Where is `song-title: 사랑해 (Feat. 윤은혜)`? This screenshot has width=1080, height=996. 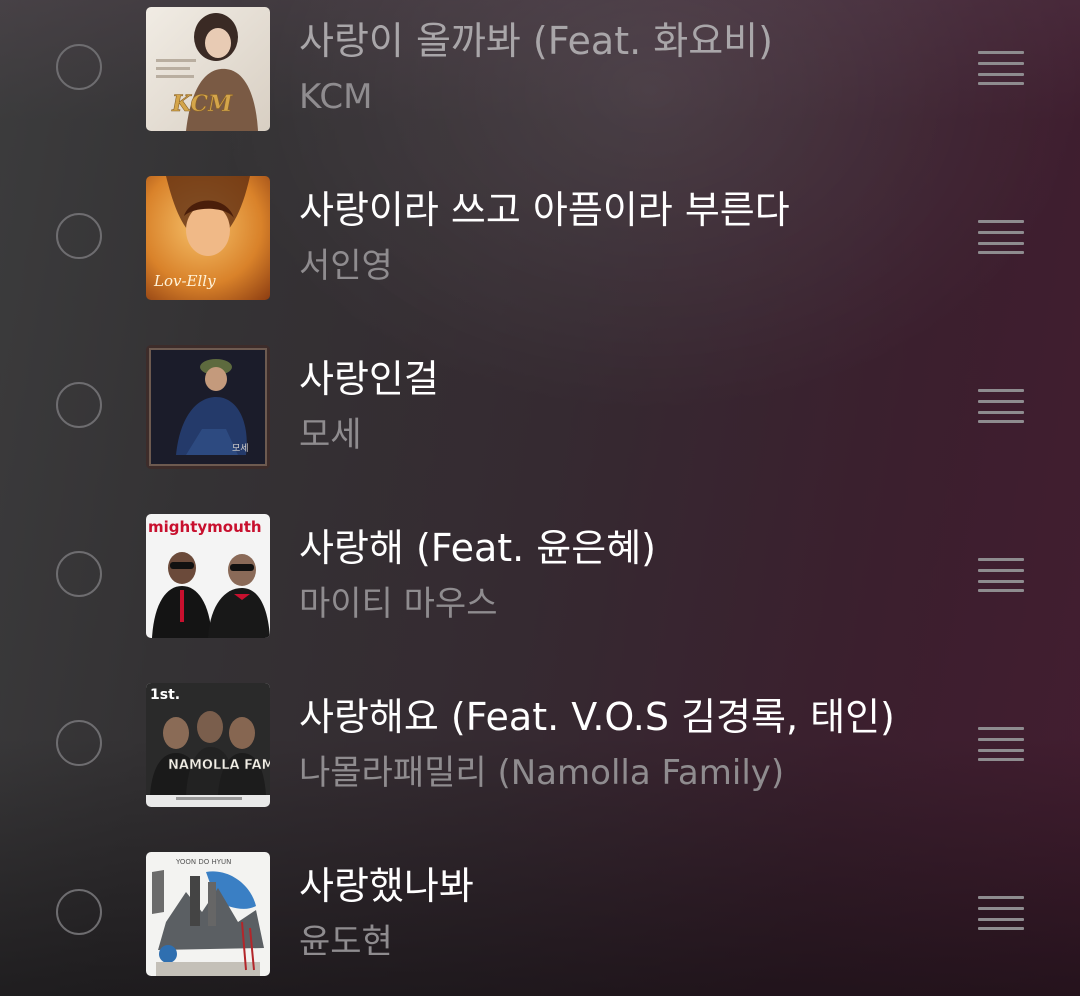 song-title: 사랑해 (Feat. 윤은혜) is located at coordinates (477, 548).